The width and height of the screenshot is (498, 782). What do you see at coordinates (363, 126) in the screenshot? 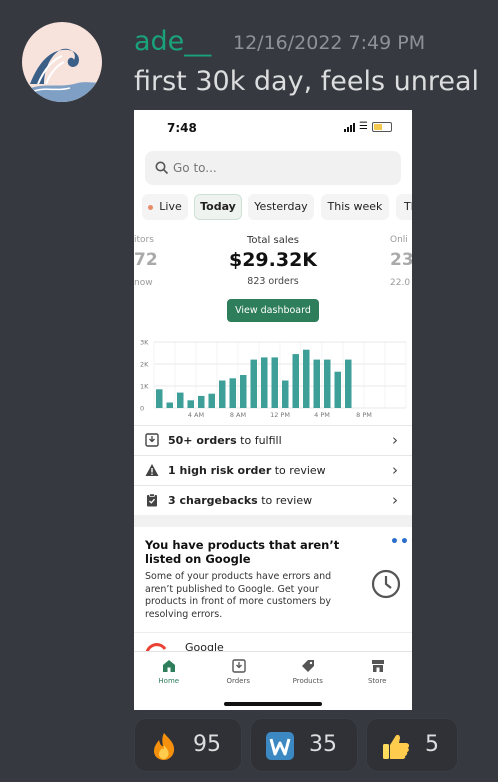
I see `wifi-icon: ☰` at bounding box center [363, 126].